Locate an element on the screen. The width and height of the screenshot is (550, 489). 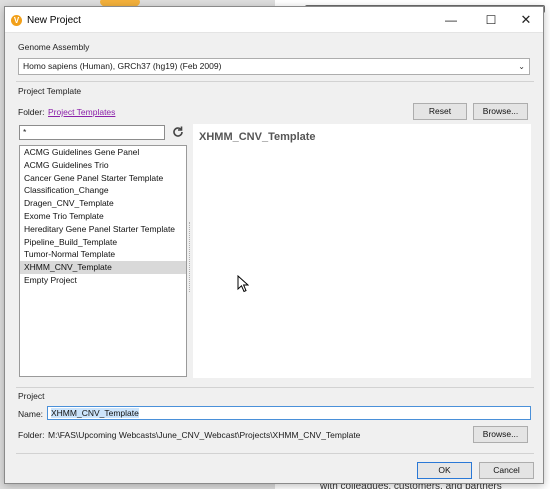
title-bar: V New Project — ☐ ✕ is located at coordinates (274, 20).